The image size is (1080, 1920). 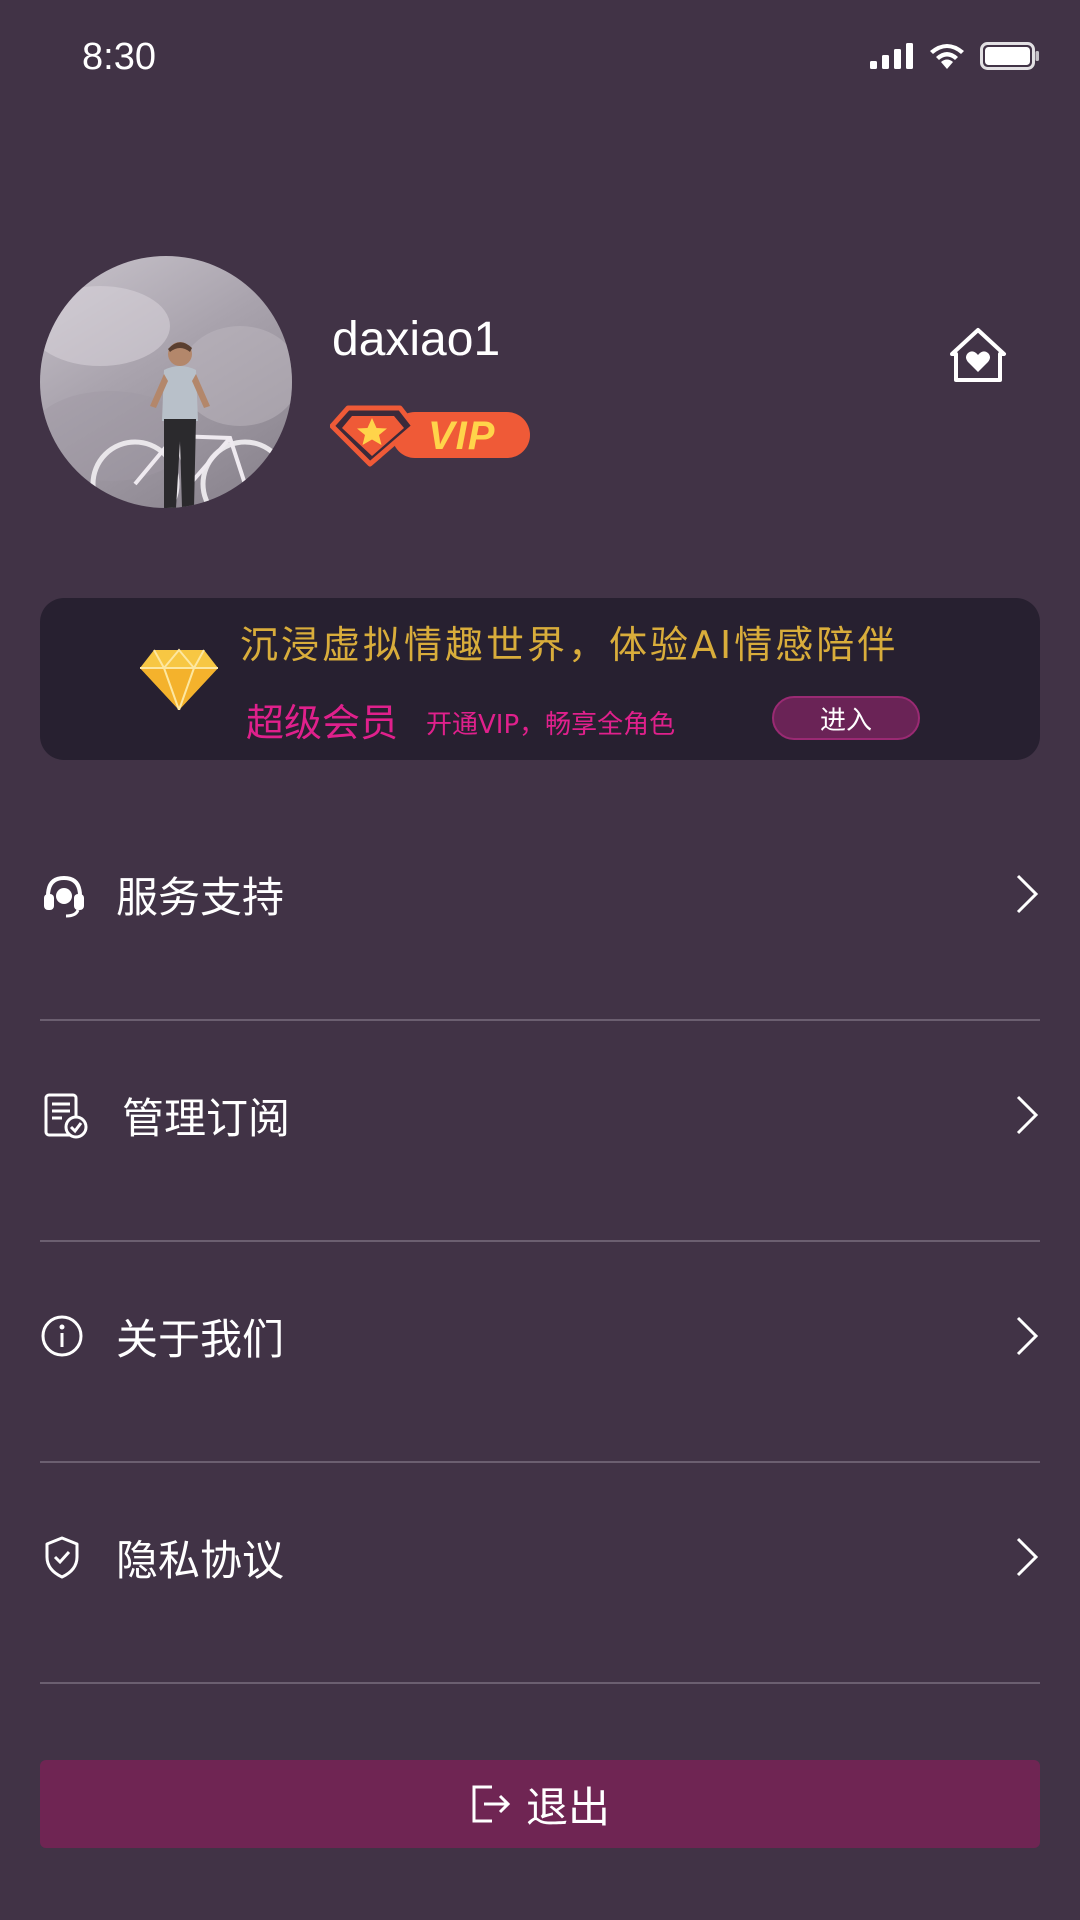 I want to click on logout-label: 退出, so click(x=567, y=1807).